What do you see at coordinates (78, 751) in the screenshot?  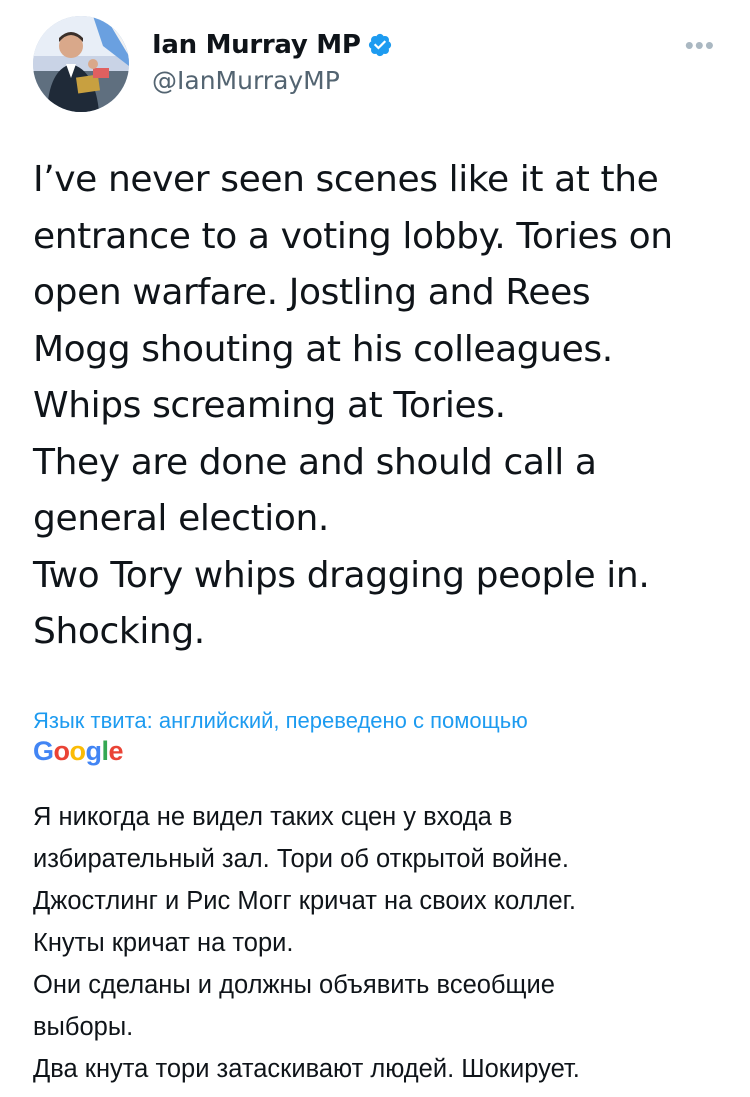 I see `google-logo: Google` at bounding box center [78, 751].